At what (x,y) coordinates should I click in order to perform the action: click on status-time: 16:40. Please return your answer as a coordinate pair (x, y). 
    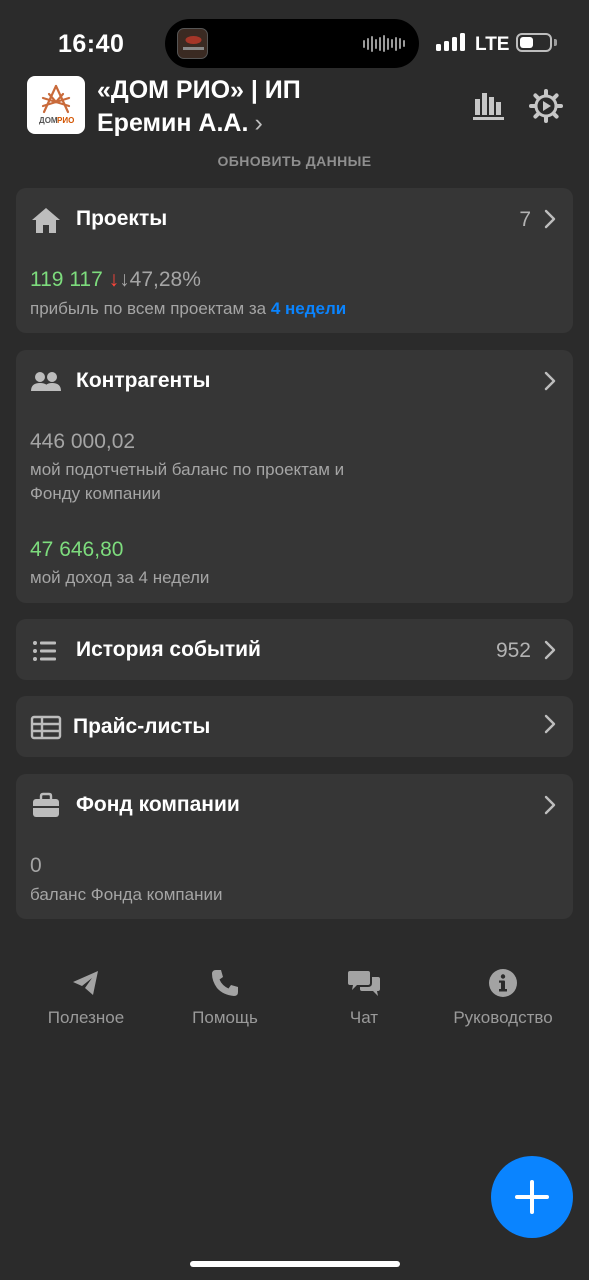
    Looking at the image, I should click on (91, 44).